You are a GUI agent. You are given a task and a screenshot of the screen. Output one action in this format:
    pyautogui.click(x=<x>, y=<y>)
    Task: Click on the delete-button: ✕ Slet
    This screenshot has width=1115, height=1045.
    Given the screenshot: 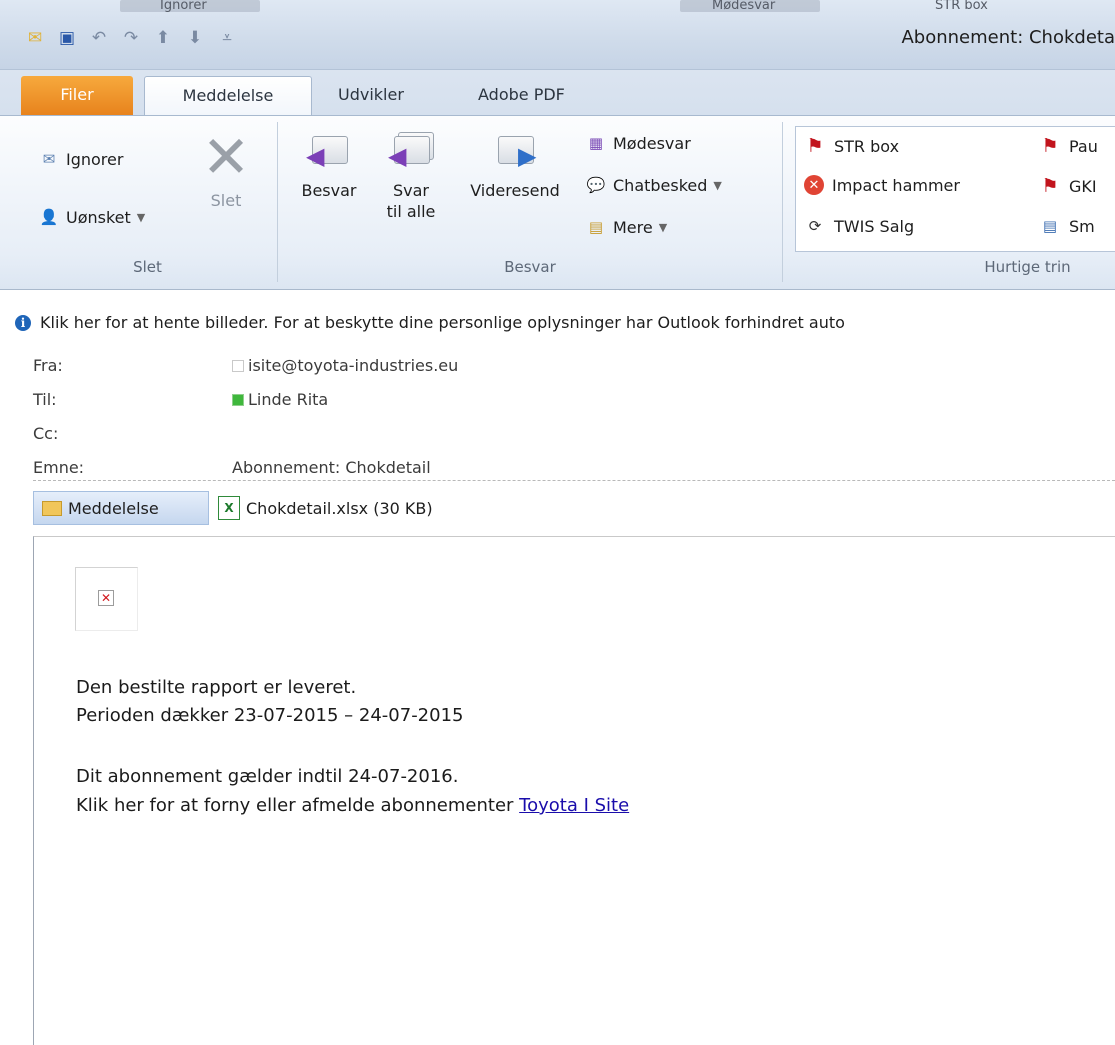 What is the action you would take?
    pyautogui.click(x=226, y=169)
    